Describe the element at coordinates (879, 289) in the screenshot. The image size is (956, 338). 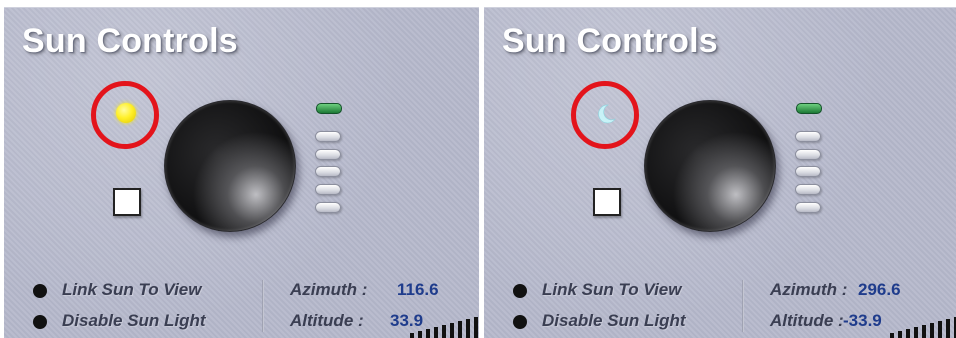
I see `azimuth-value: 296.6` at that location.